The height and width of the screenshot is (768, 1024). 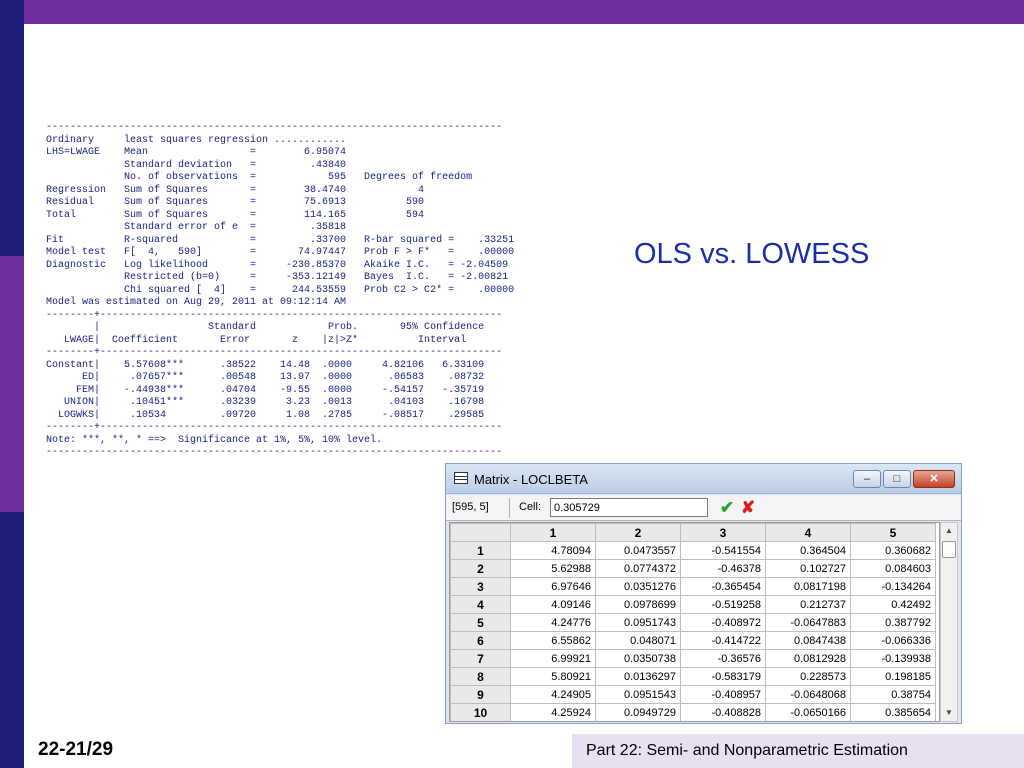 I want to click on table-cell: 0.38754, so click(x=893, y=694).